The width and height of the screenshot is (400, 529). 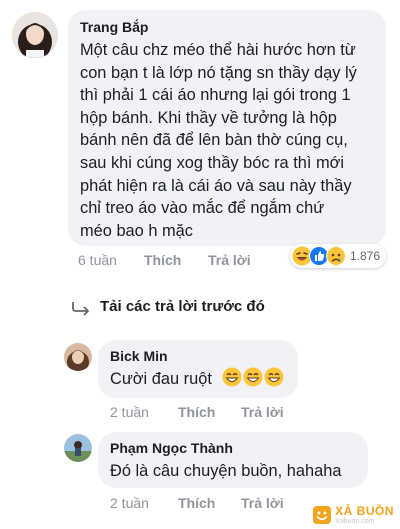 I want to click on comment-like-button: Thích, so click(x=162, y=260).